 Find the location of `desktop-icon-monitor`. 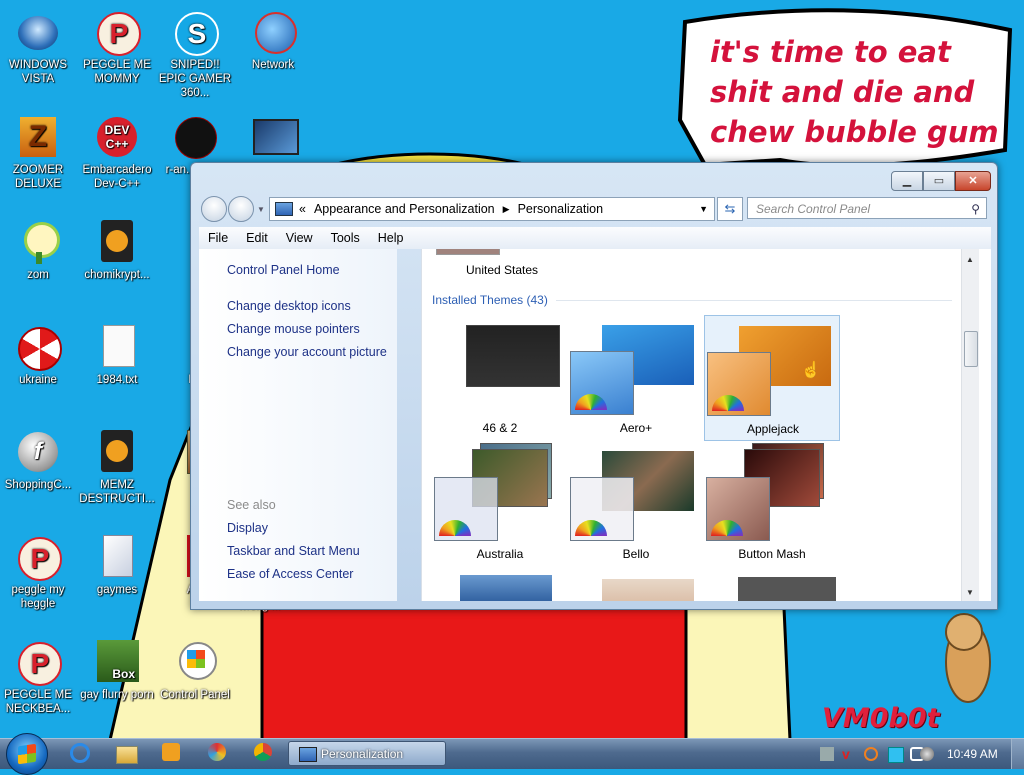

desktop-icon-monitor is located at coordinates (273, 139).